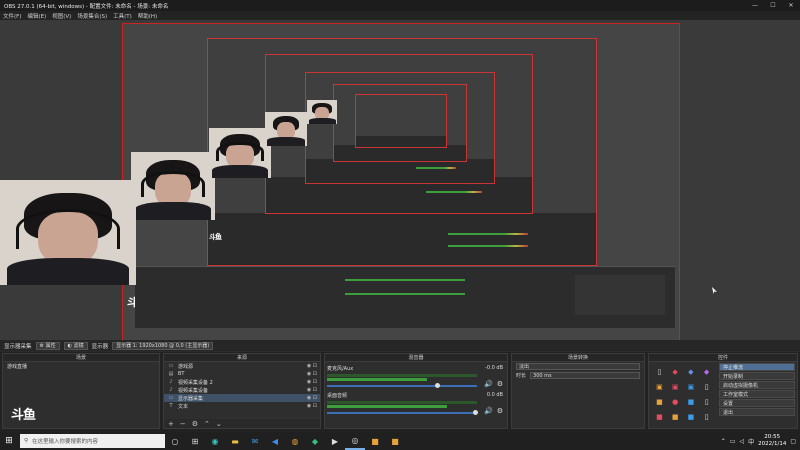 This screenshot has height=450, width=800. I want to click on source-label: 游戏源, so click(186, 366).